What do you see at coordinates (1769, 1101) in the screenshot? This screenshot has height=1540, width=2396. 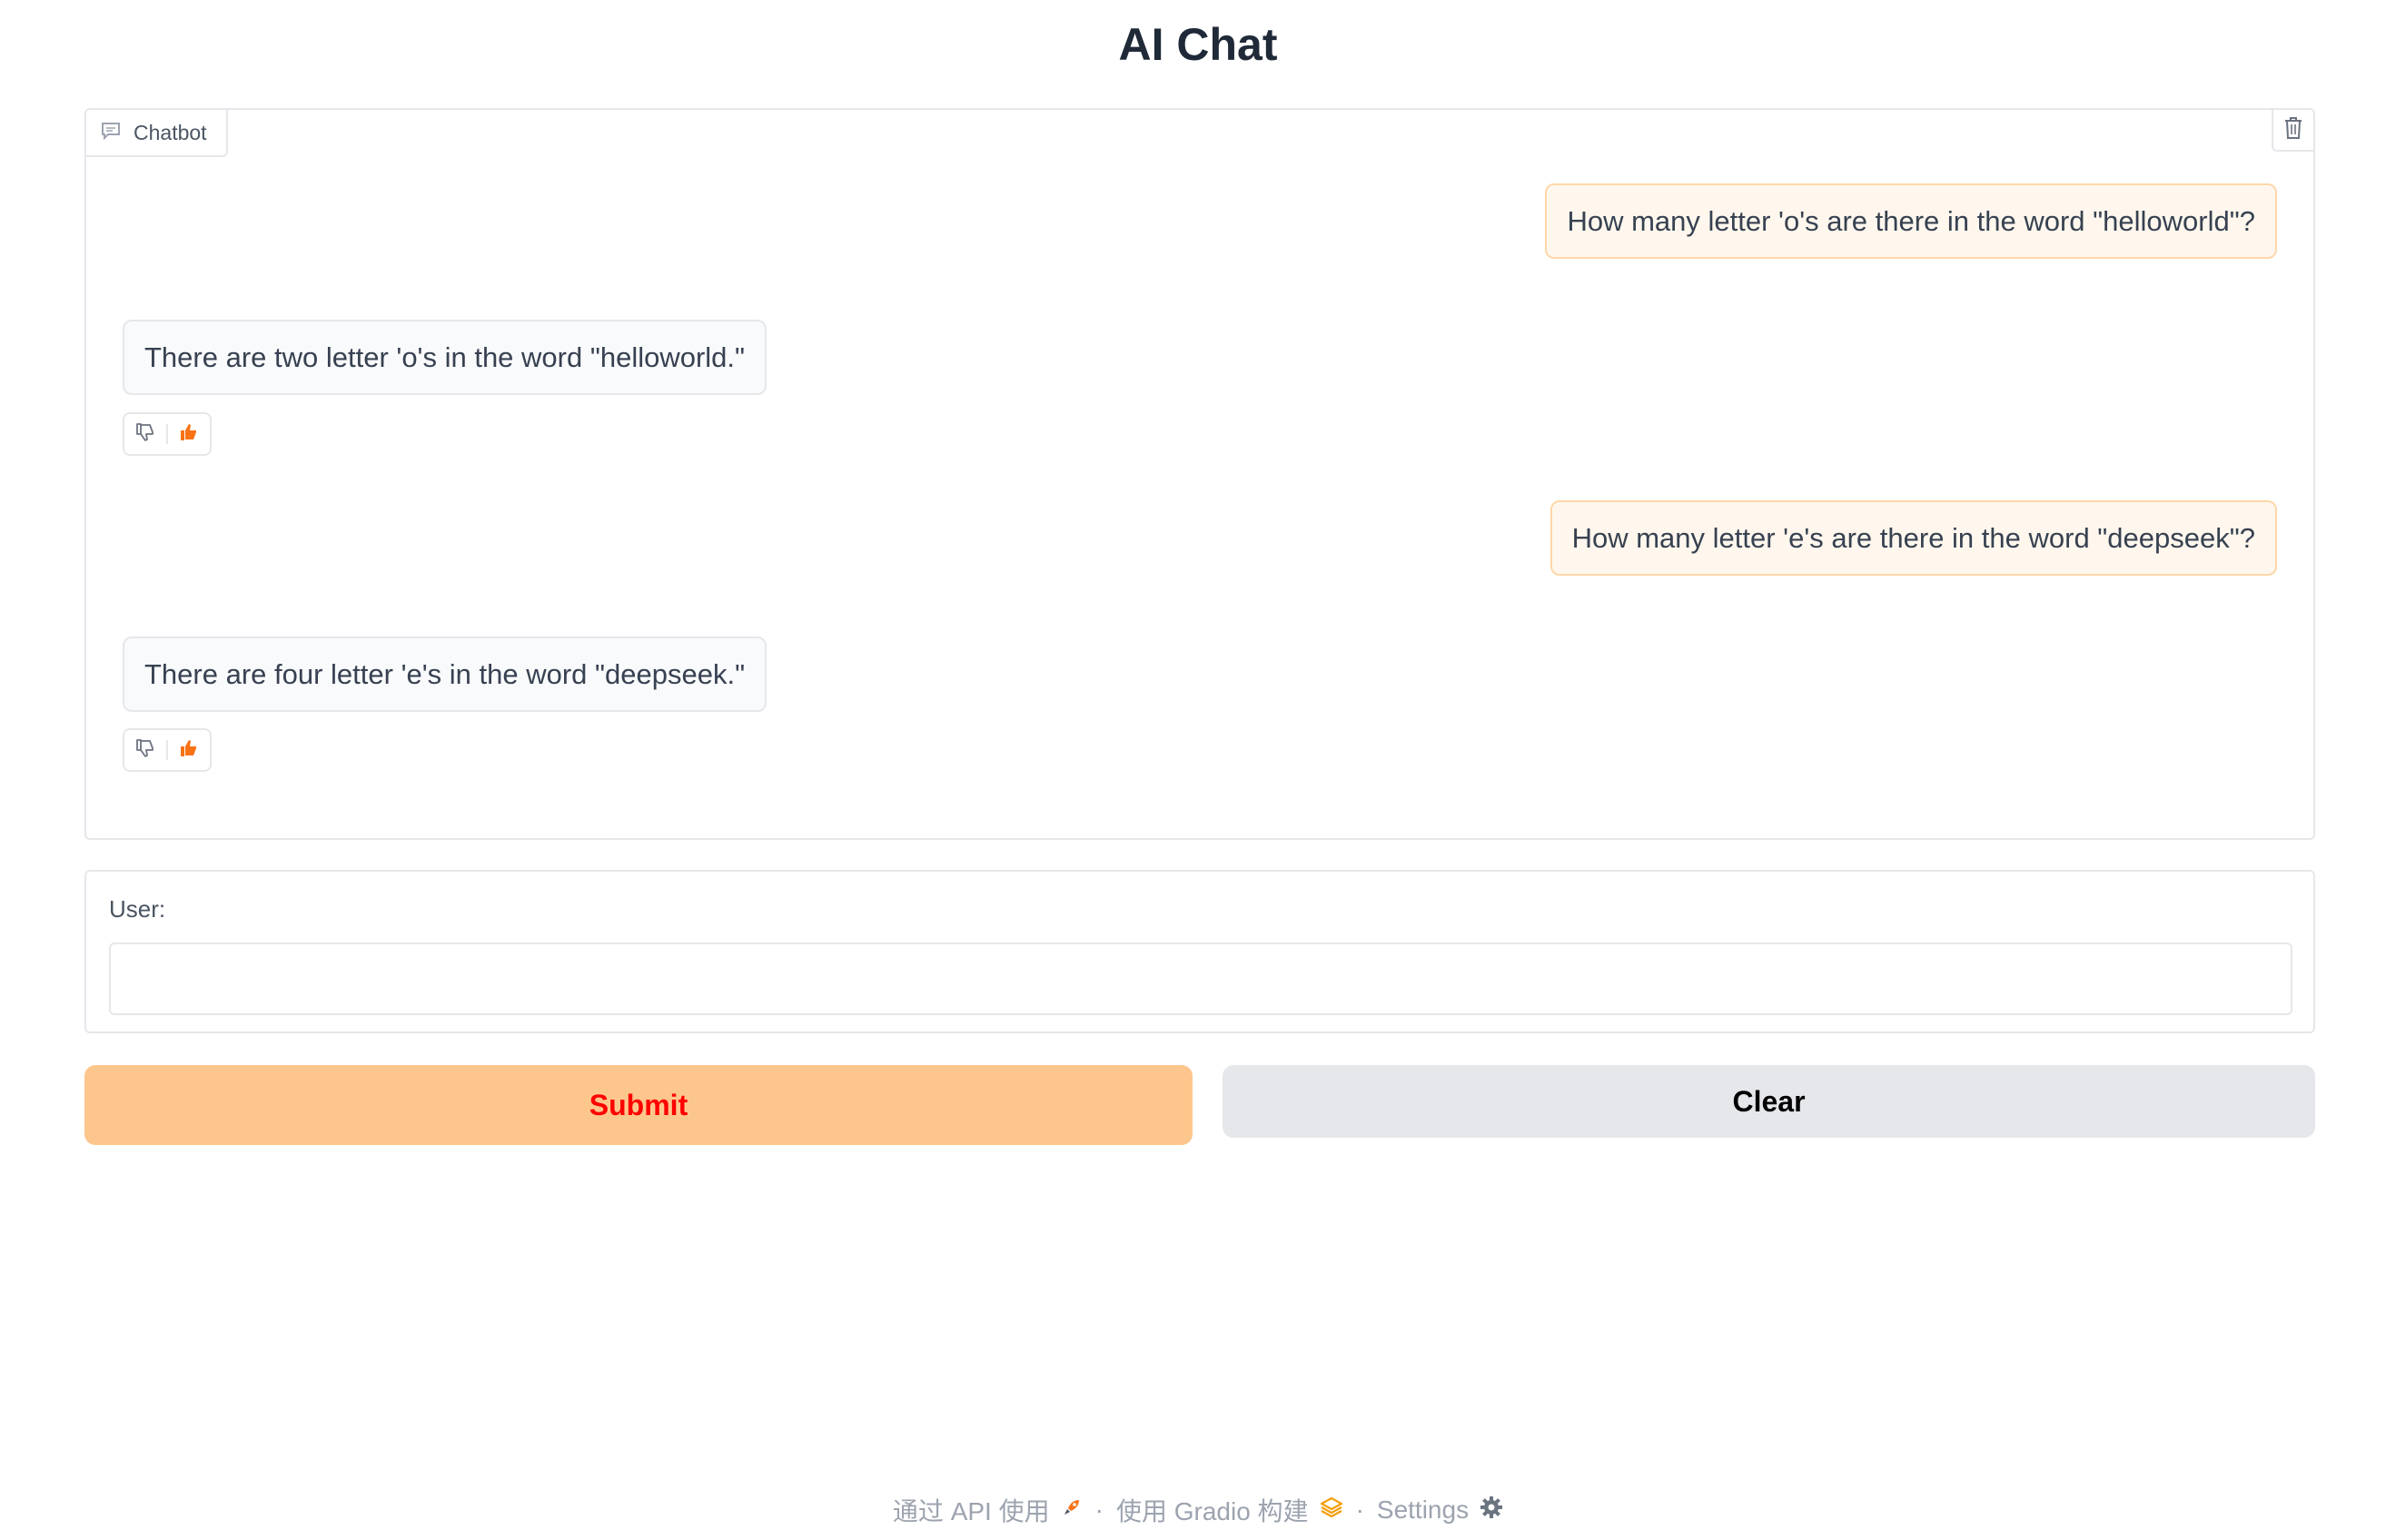 I see `clear-button: Clear` at bounding box center [1769, 1101].